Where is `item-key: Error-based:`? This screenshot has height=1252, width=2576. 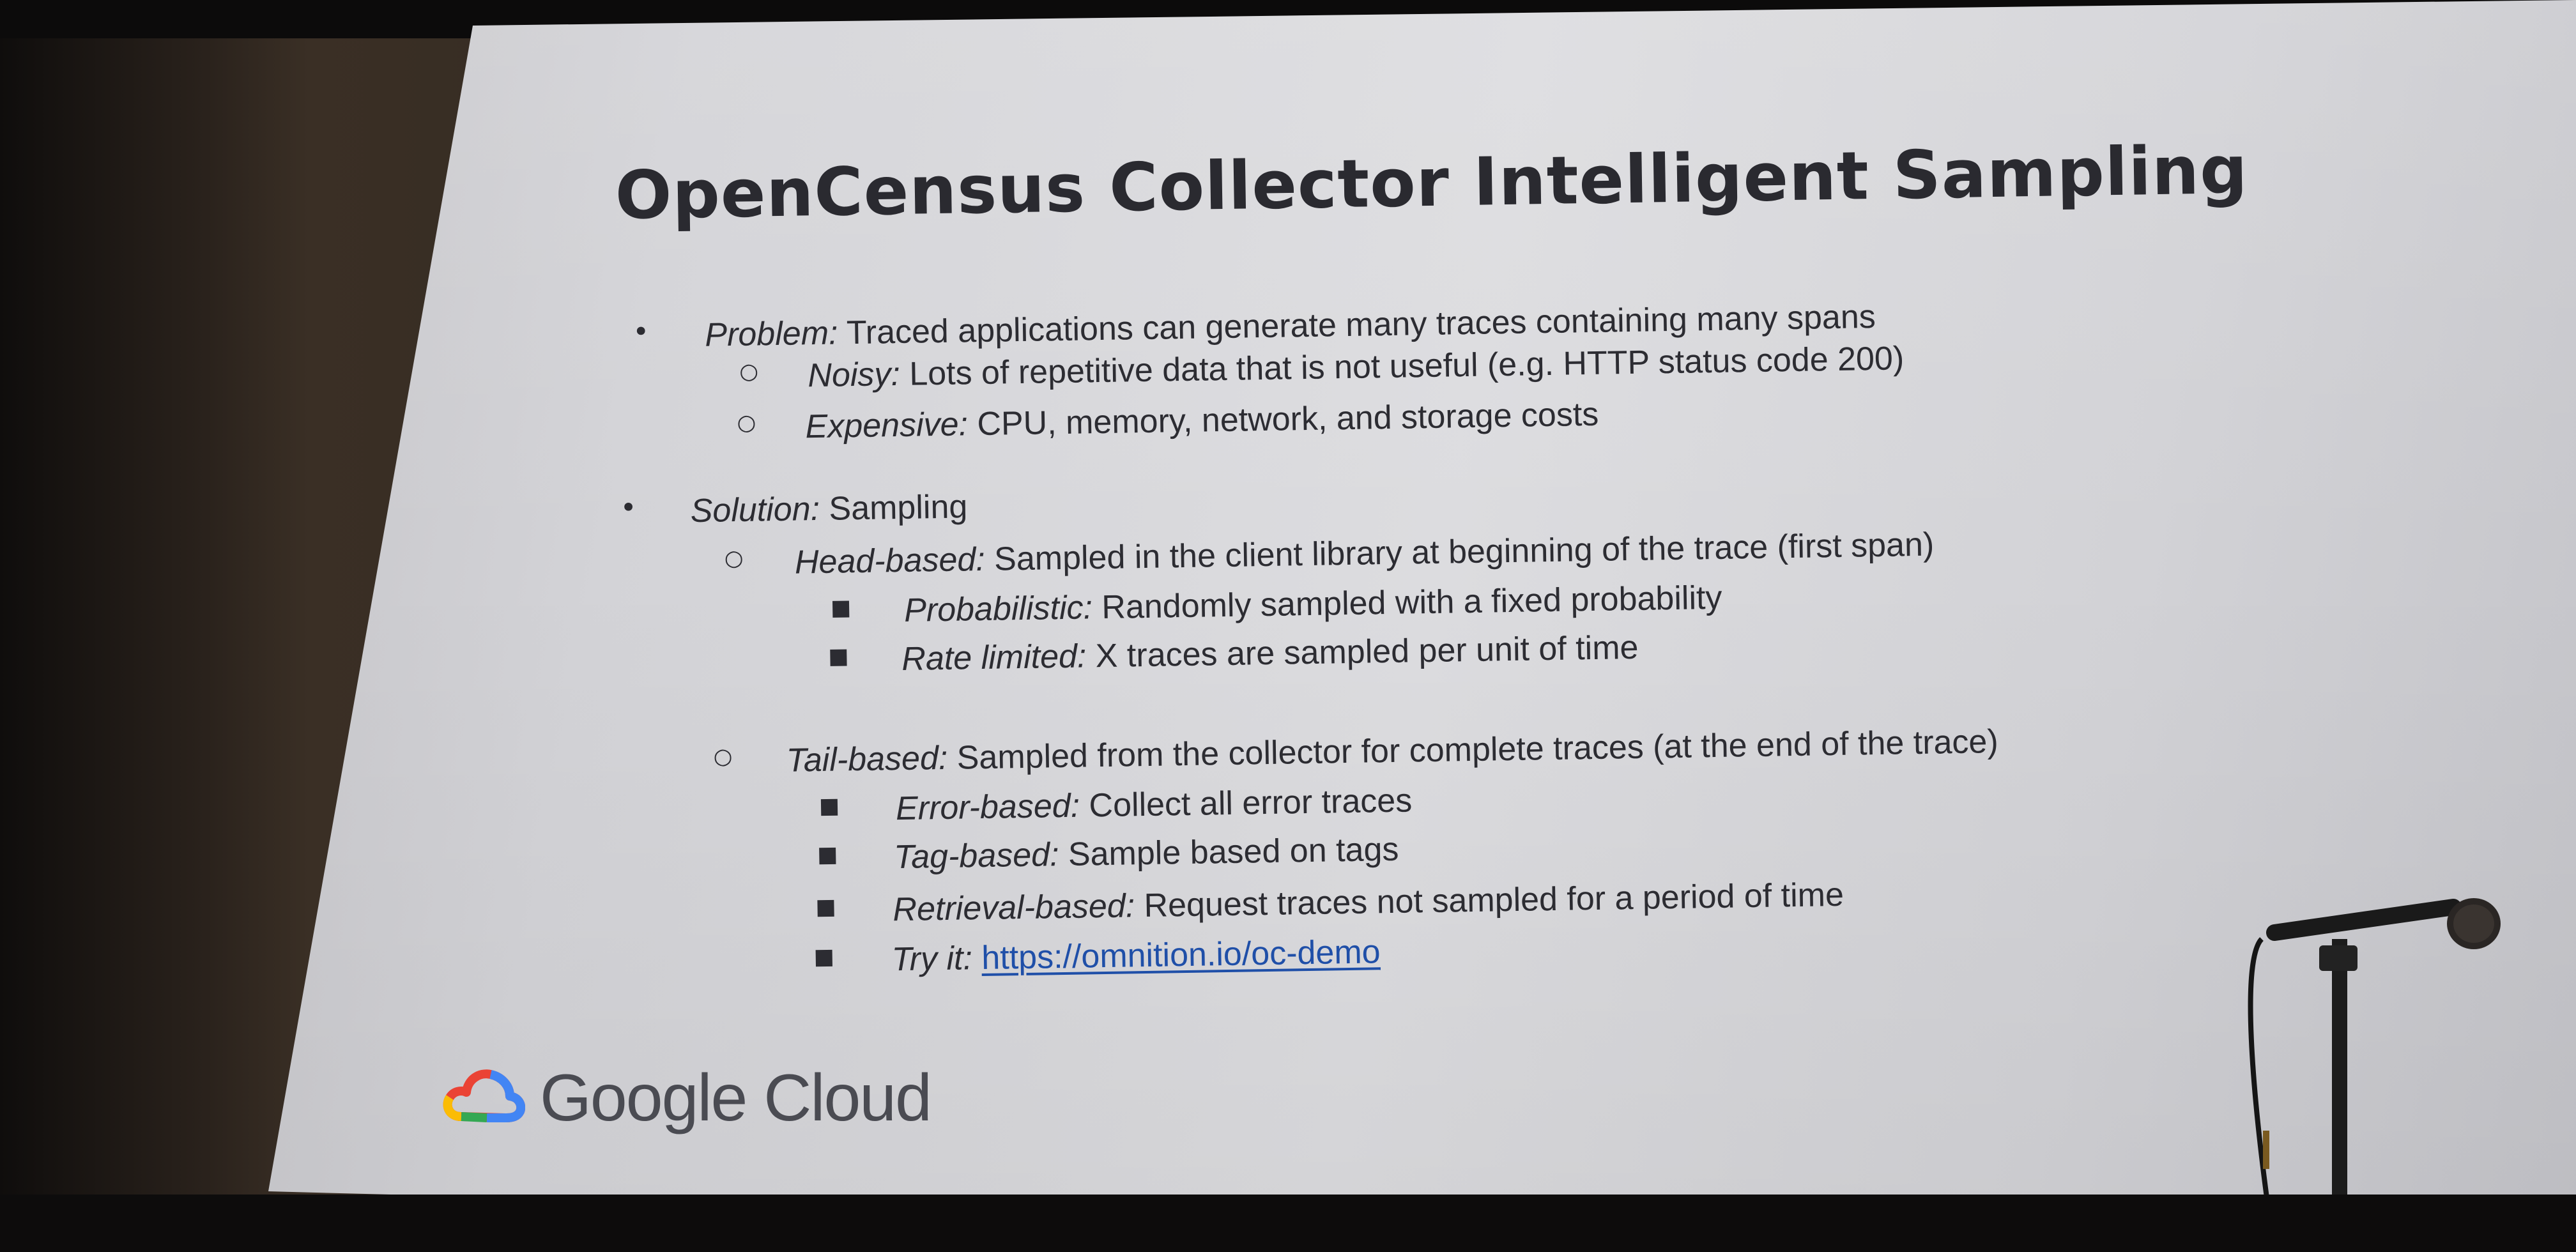
item-key: Error-based: is located at coordinates (987, 807).